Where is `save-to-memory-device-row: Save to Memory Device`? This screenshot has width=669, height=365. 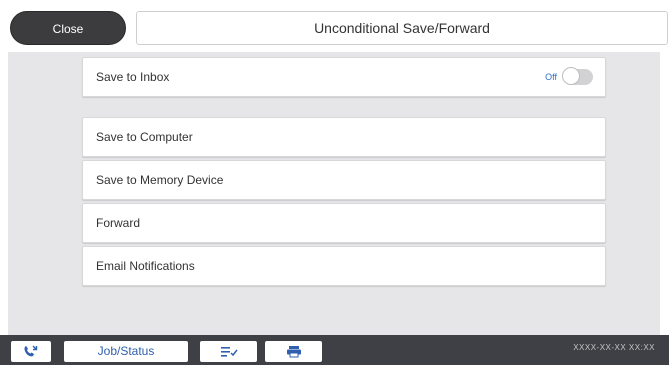
save-to-memory-device-row: Save to Memory Device is located at coordinates (344, 180).